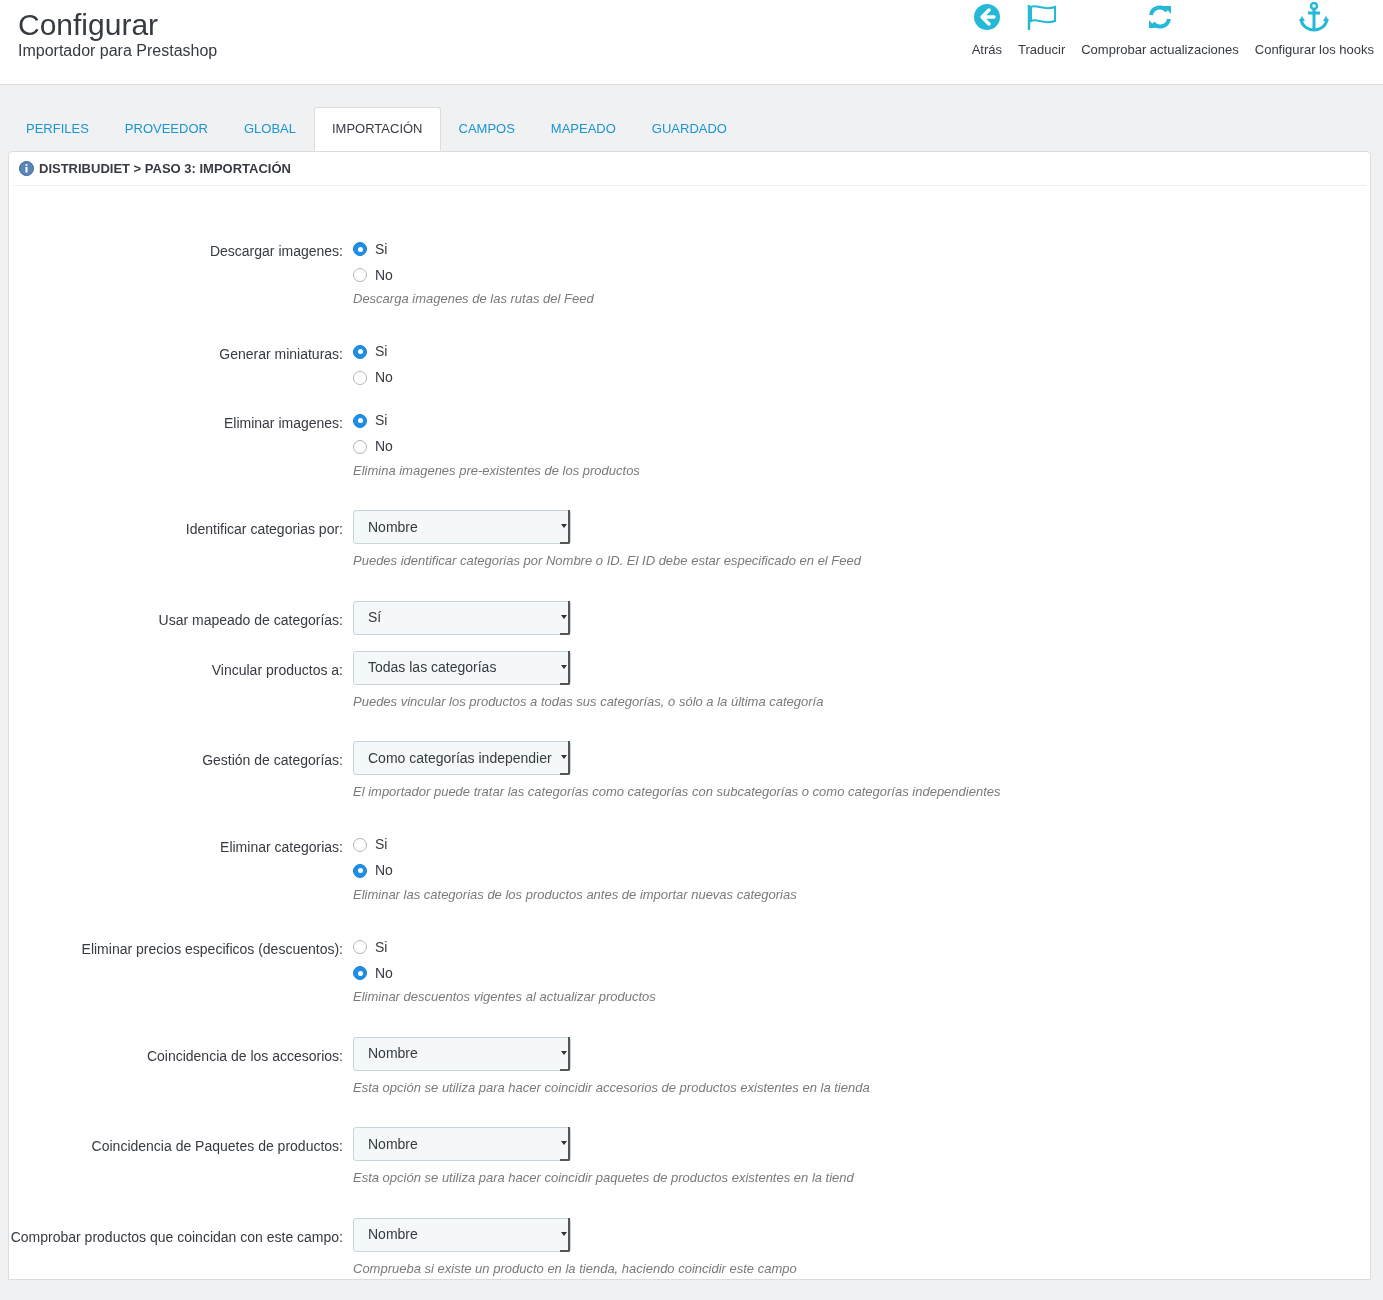  I want to click on help-text: El importador puede tratar las categorías como categorías con subcategorías o como categorías independientes, so click(677, 792).